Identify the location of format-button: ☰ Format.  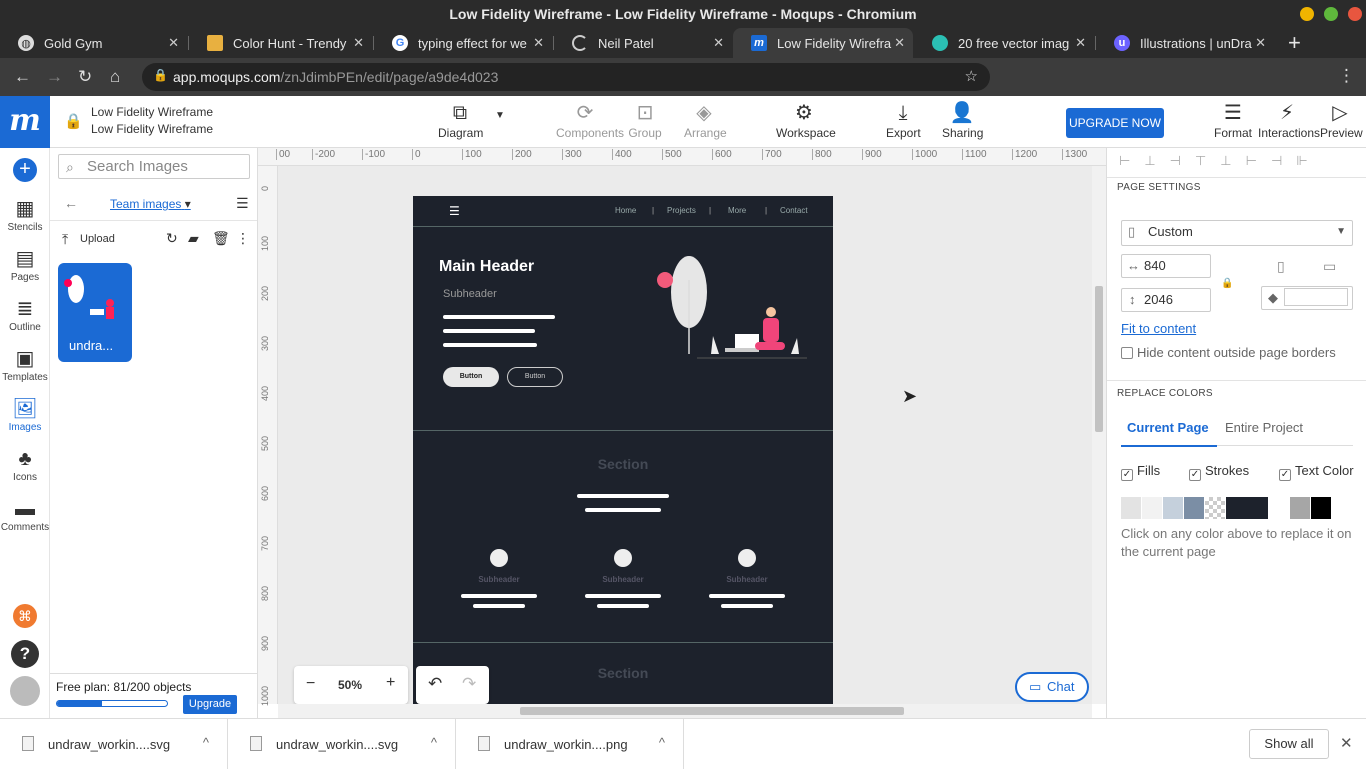
(1233, 120).